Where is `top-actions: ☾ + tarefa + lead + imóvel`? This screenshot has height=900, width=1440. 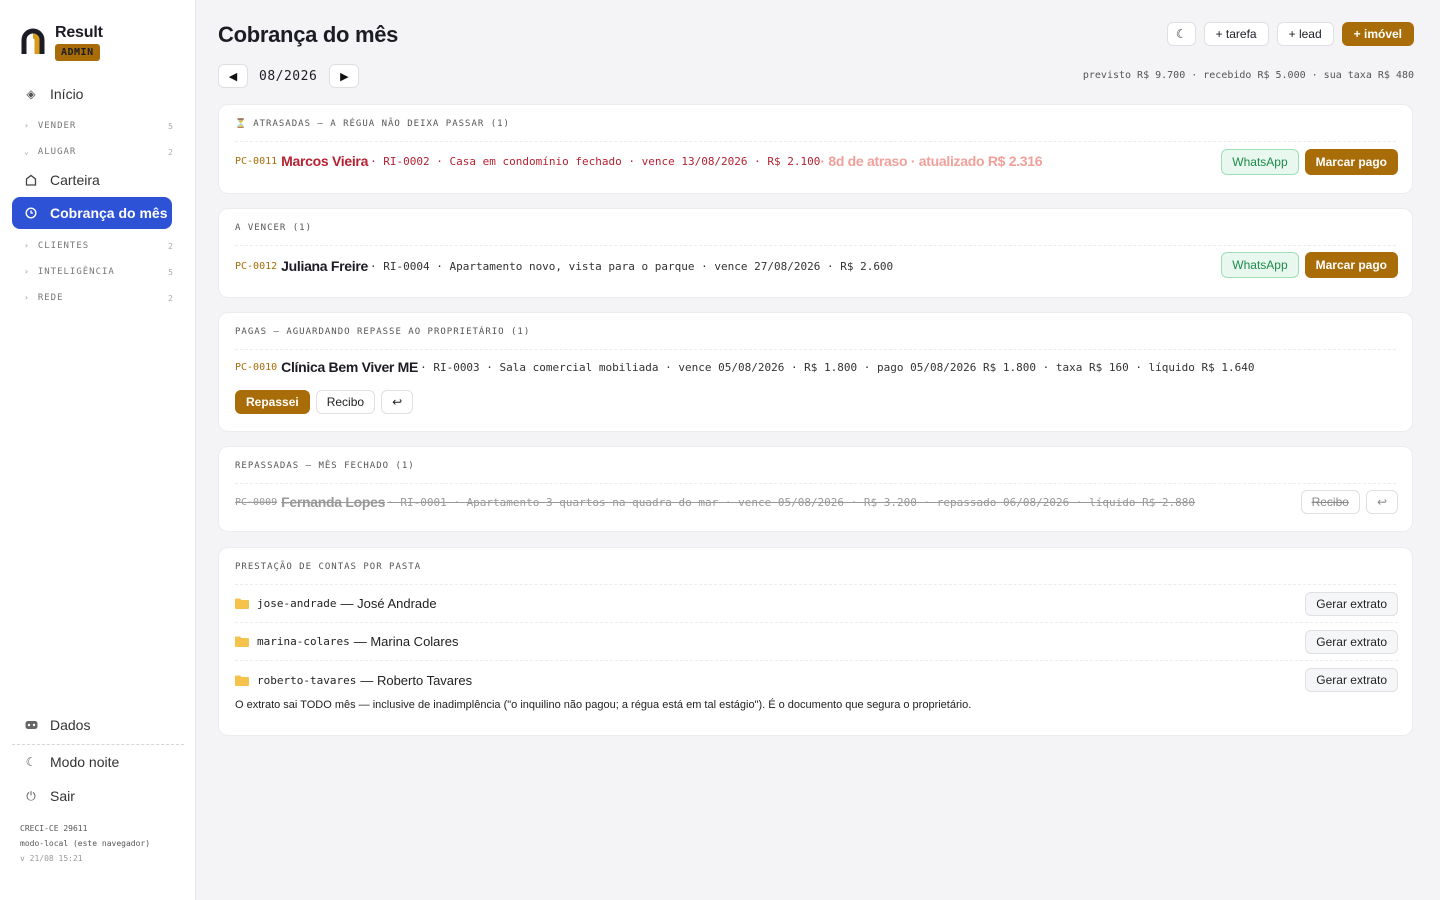
top-actions: ☾ + tarefa + lead + imóvel is located at coordinates (1290, 34).